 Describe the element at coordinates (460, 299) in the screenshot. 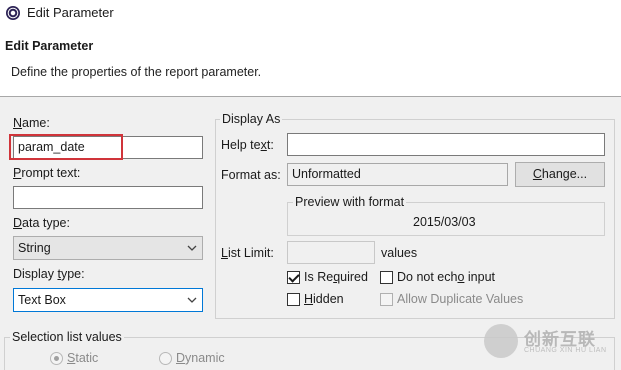

I see `allow-duplicates-label: Allow Duplicate Values` at that location.